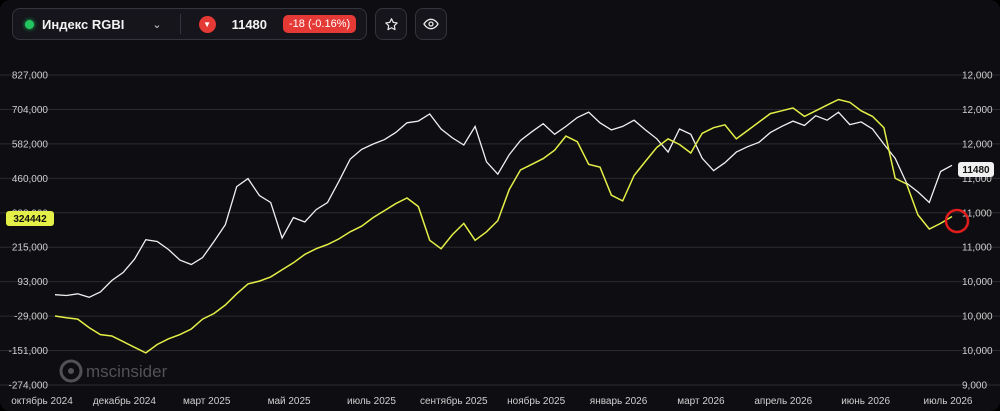 The width and height of the screenshot is (1000, 411). Describe the element at coordinates (157, 24) in the screenshot. I see `chevron-down-icon: ⌄` at that location.